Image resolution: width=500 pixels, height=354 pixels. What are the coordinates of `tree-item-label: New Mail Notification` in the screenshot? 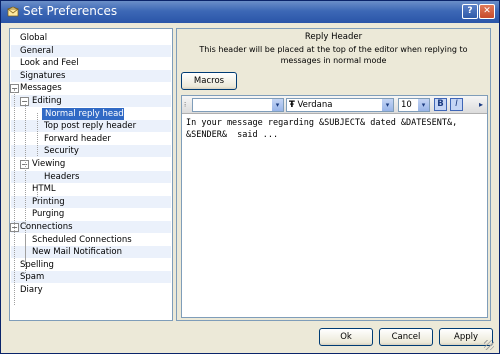 It's located at (77, 252).